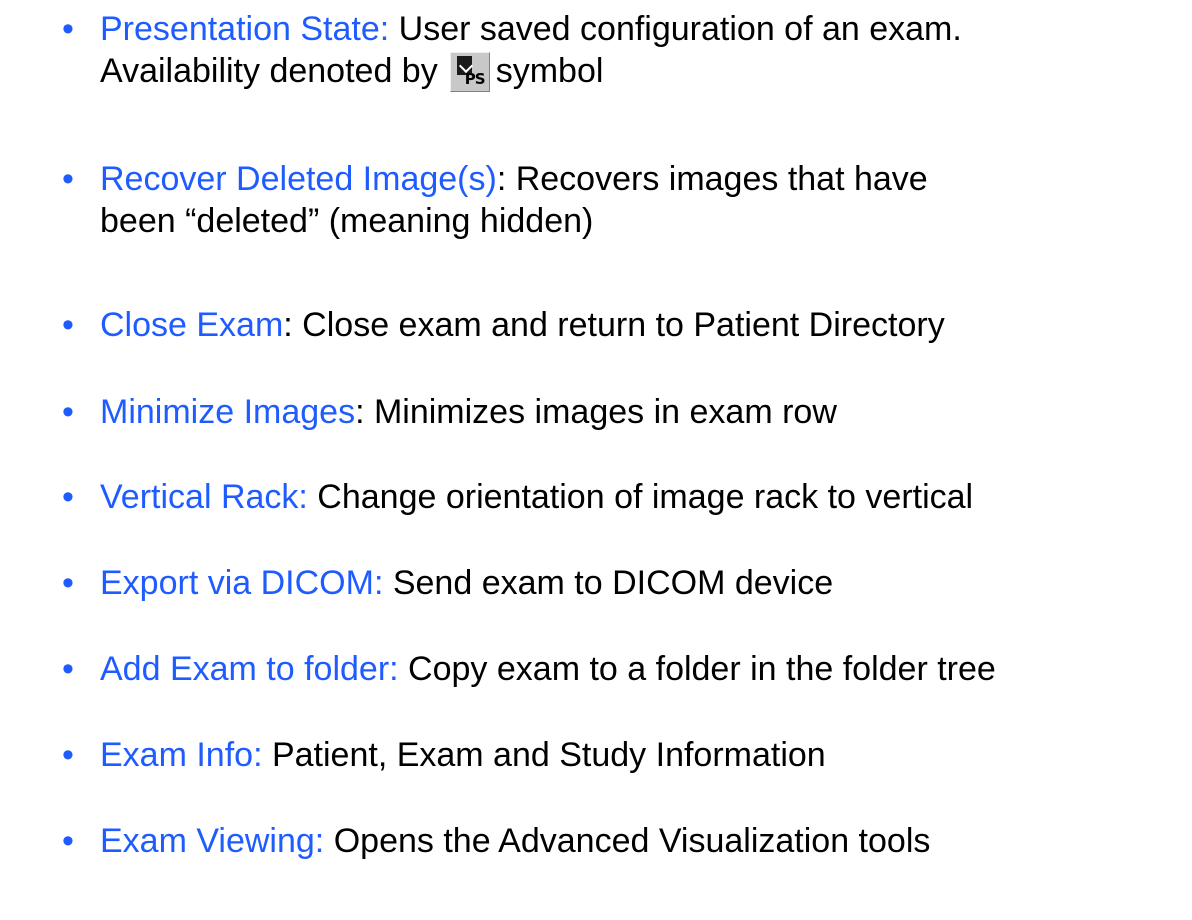 The width and height of the screenshot is (1192, 920). Describe the element at coordinates (712, 179) in the screenshot. I see `description: : Recovers images that have` at that location.